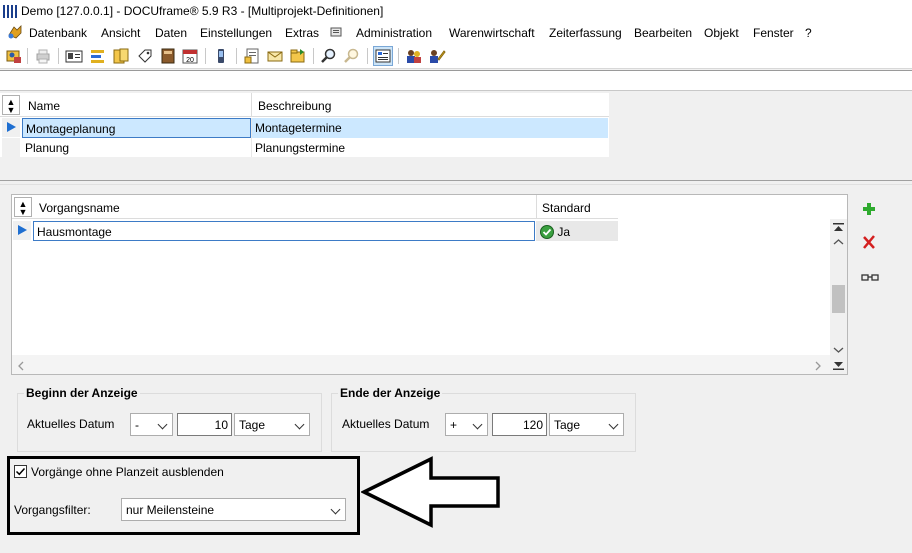  I want to click on table-cell-vorgangsname: Hausmontage, so click(284, 231).